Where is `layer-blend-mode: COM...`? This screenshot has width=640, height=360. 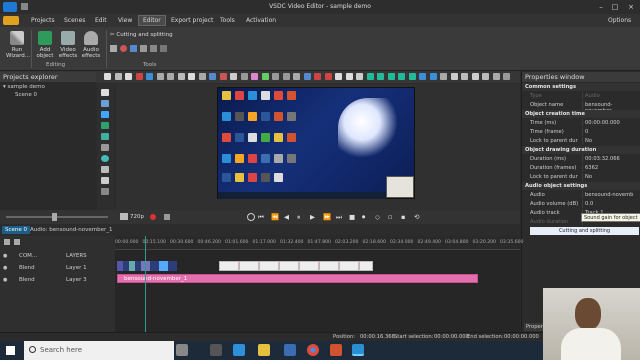
layer-blend-mode: COM... is located at coordinates (28, 256).